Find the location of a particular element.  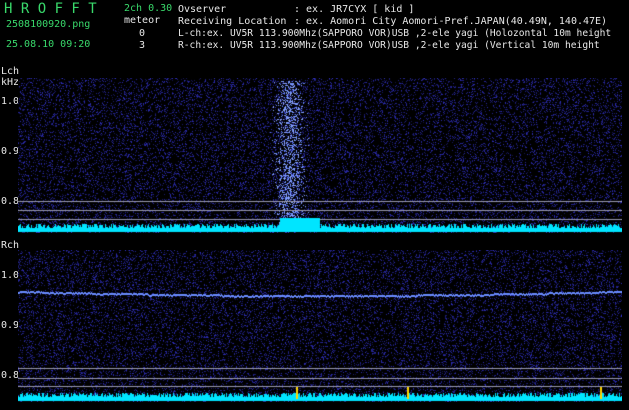

lch-ytick-2: 0.9 is located at coordinates (10, 151).